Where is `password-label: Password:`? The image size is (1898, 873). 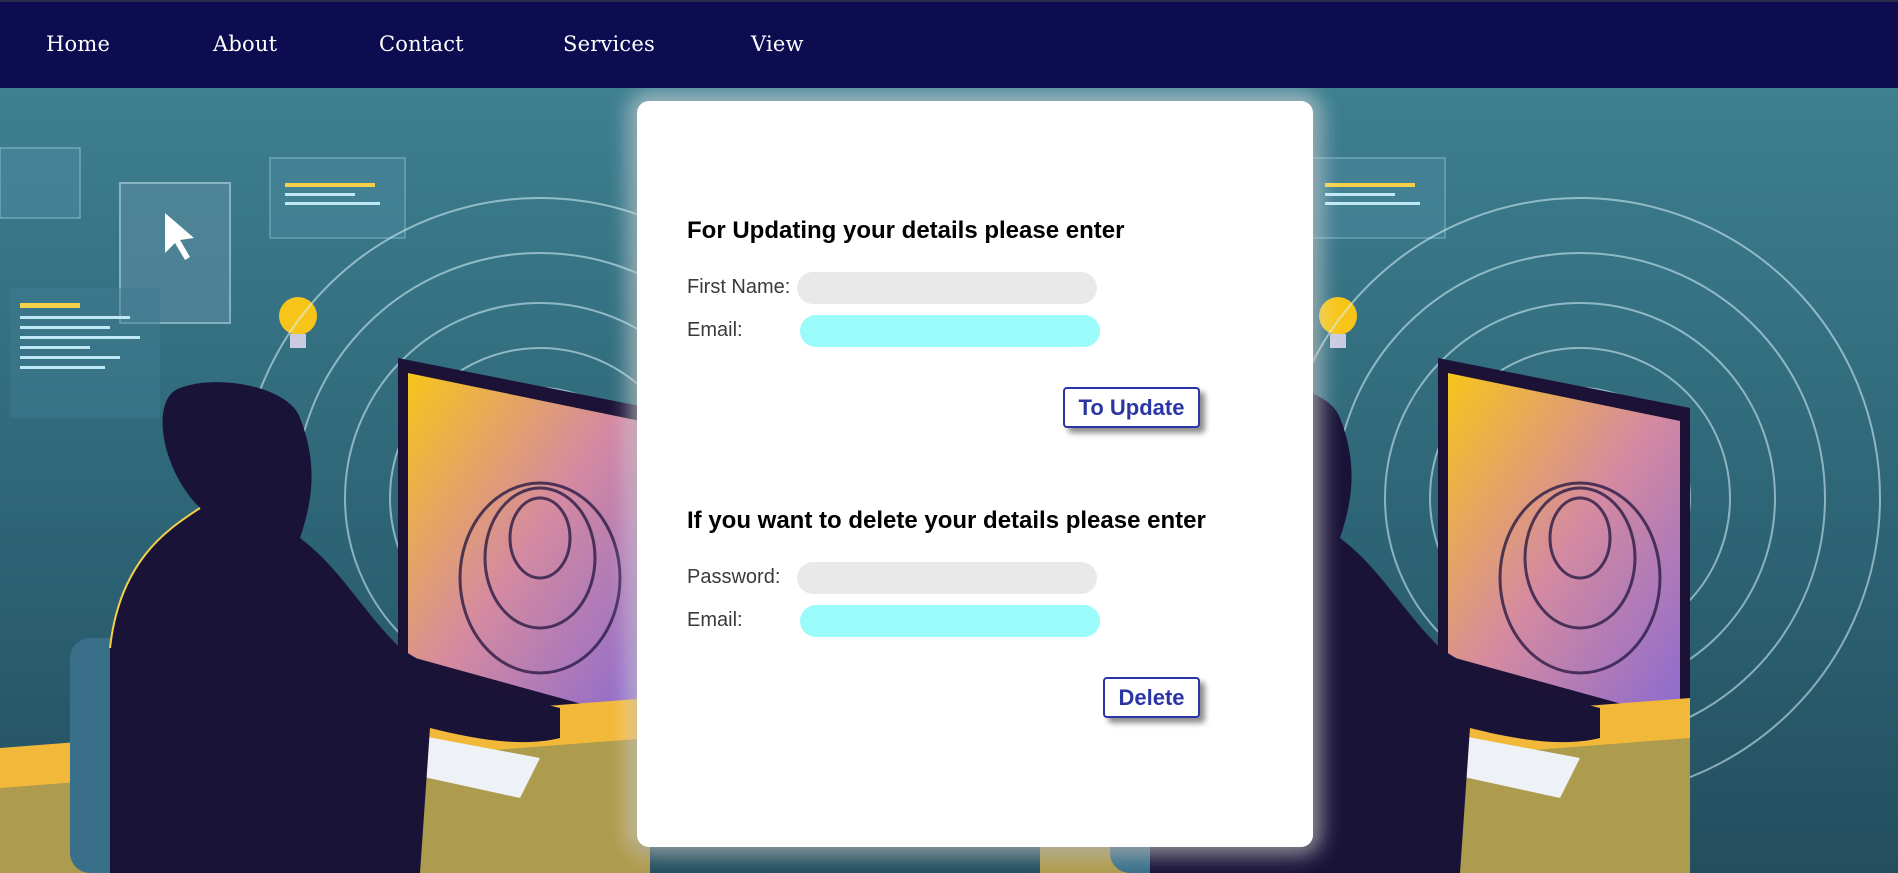 password-label: Password: is located at coordinates (734, 577).